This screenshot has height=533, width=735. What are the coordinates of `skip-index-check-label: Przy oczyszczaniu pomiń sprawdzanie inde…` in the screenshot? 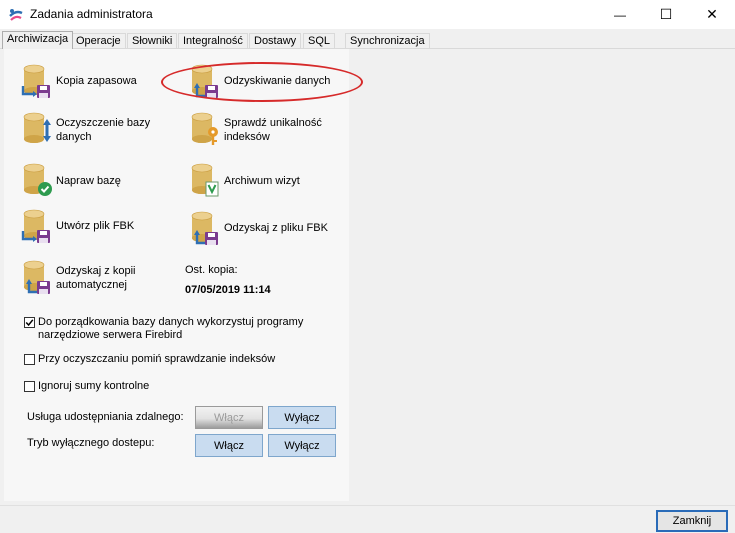 It's located at (157, 359).